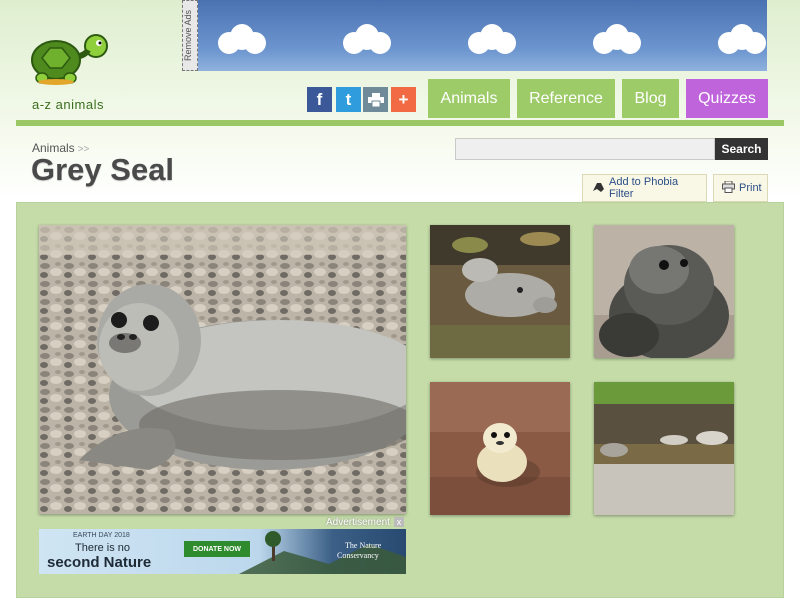 This screenshot has width=800, height=600. Describe the element at coordinates (650, 98) in the screenshot. I see `nav-tab-blog: Blog` at that location.